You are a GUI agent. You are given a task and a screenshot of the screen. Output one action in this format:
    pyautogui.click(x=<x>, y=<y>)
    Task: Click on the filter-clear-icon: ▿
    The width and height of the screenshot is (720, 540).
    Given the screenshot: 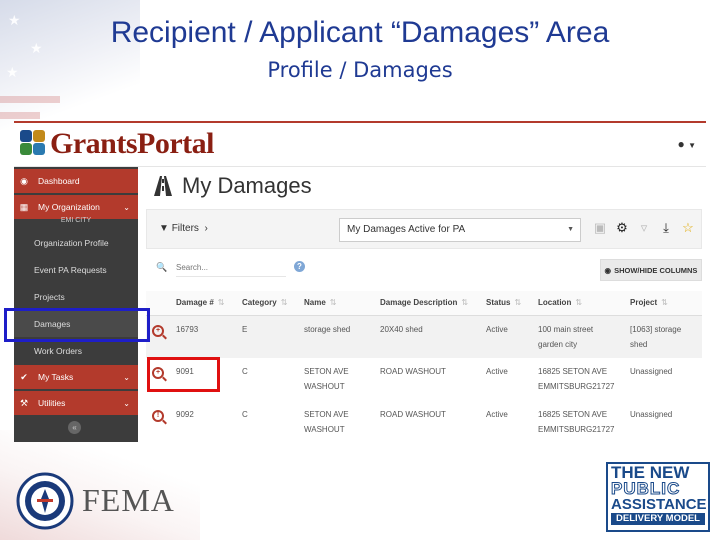 What is the action you would take?
    pyautogui.click(x=644, y=228)
    